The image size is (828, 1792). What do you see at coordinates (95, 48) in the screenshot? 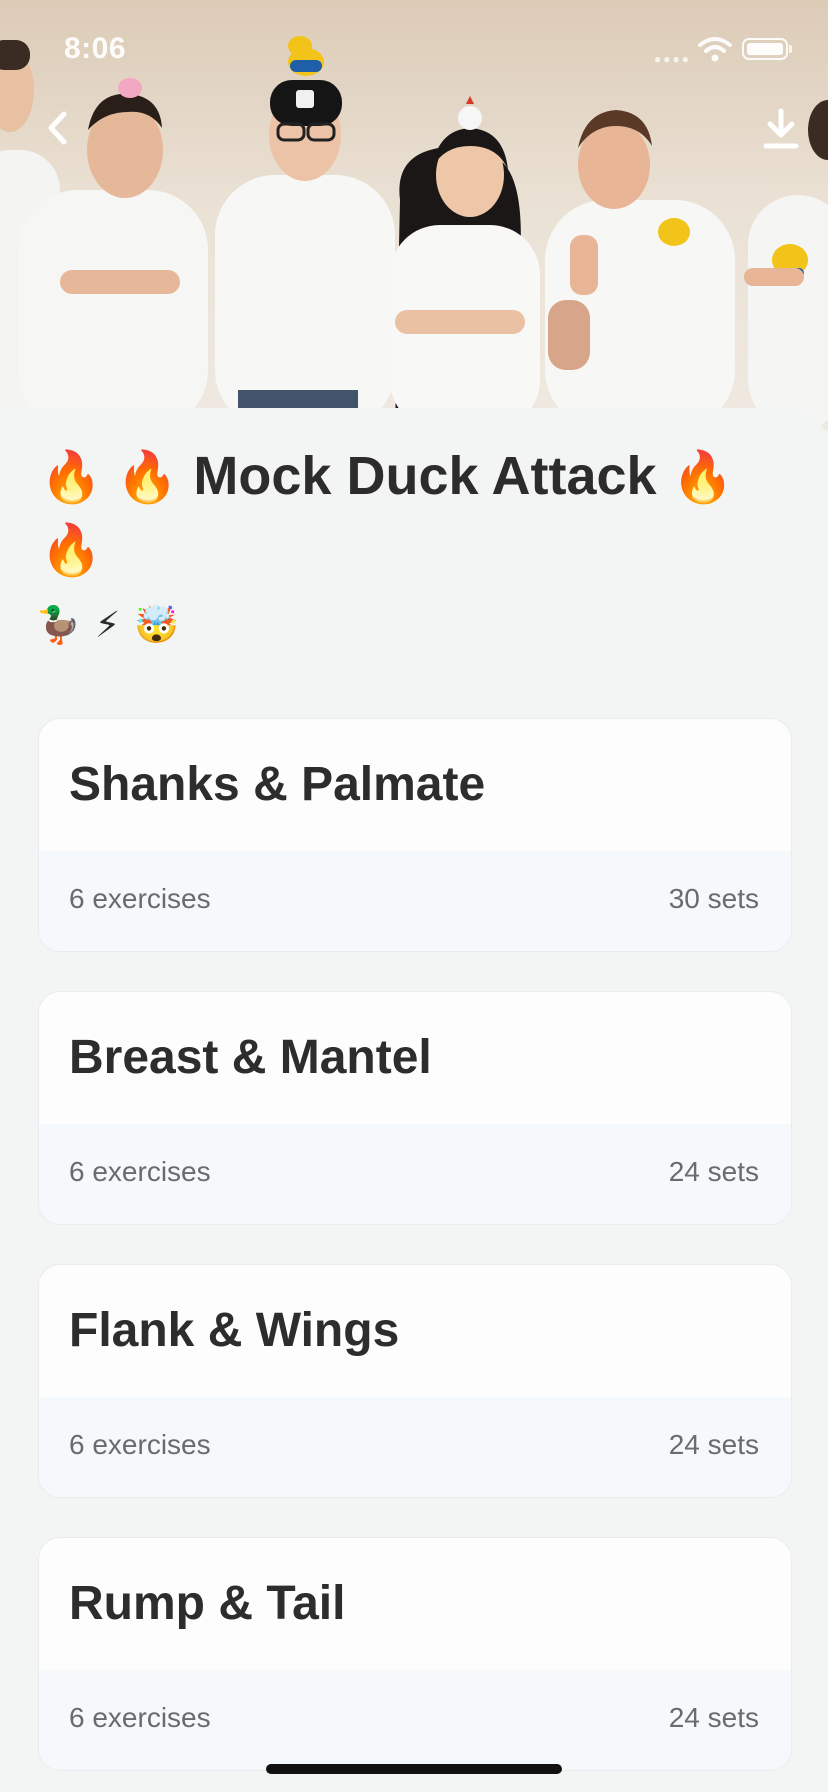
I see `status-time: 8:06` at bounding box center [95, 48].